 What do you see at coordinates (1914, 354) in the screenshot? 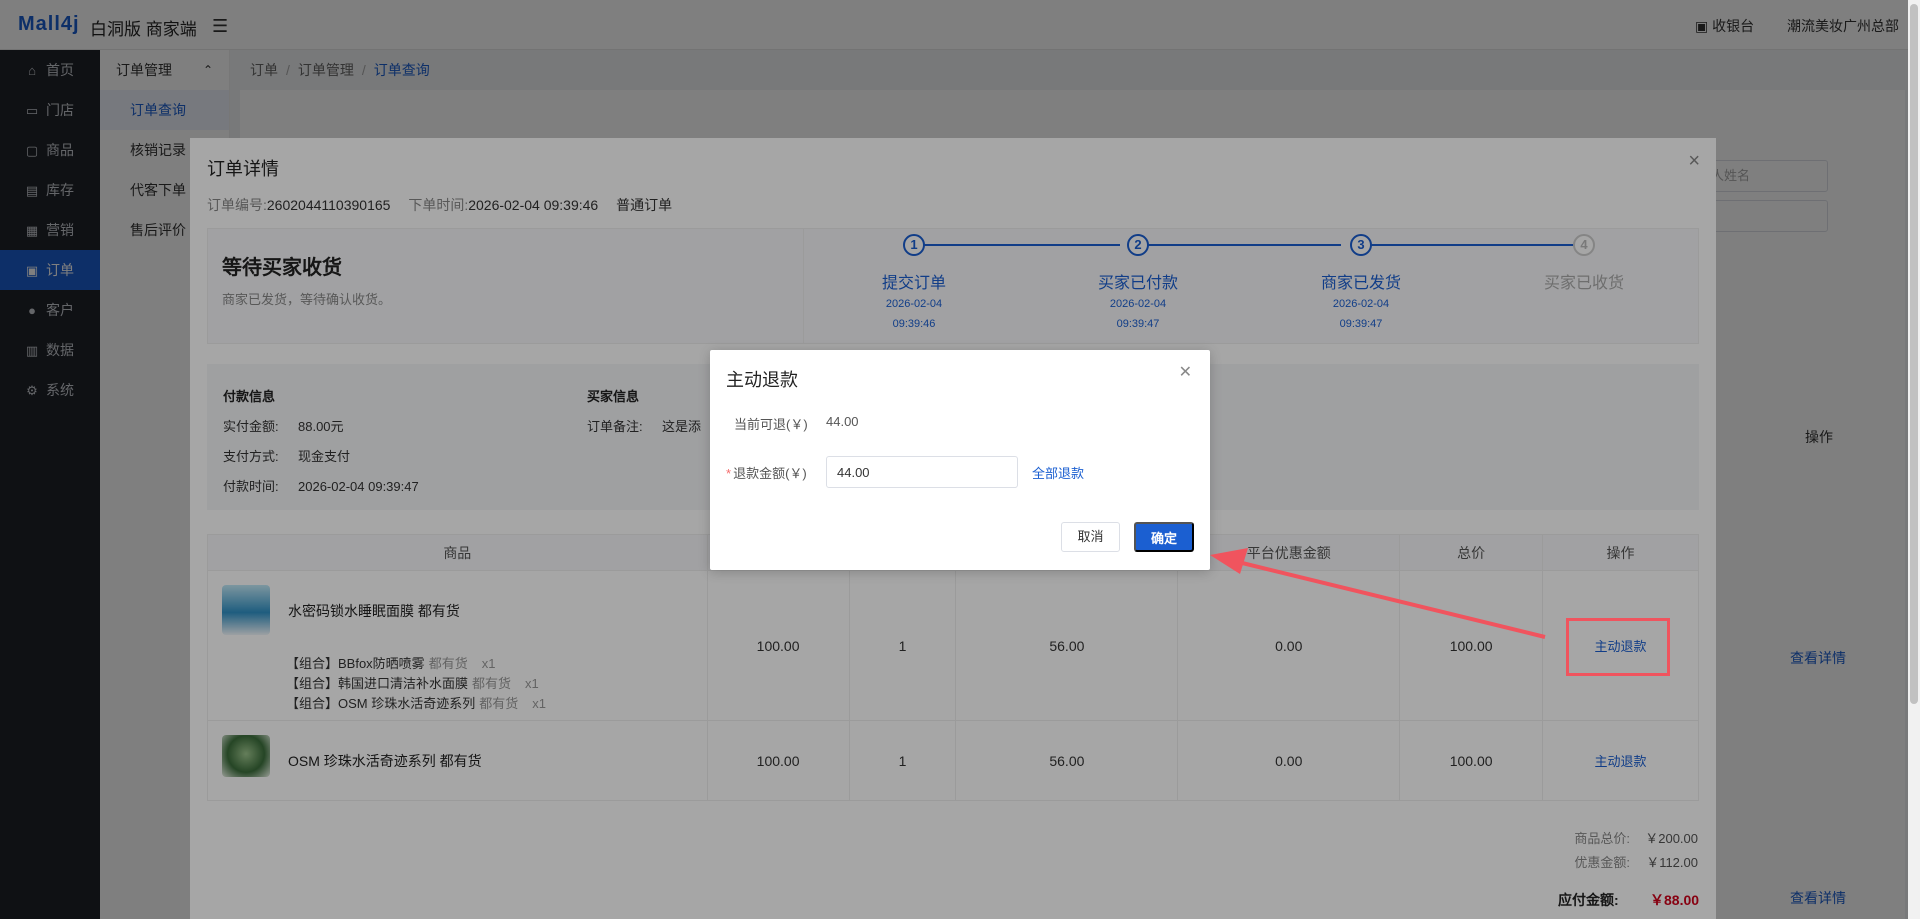
I see `scrollbar-thumb` at bounding box center [1914, 354].